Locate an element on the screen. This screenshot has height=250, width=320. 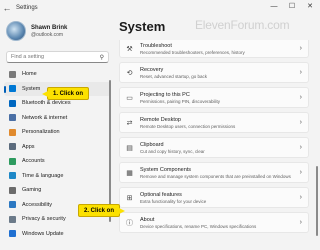
sidebar-item-windows-update: Windows Update is located at coordinates (57, 234).